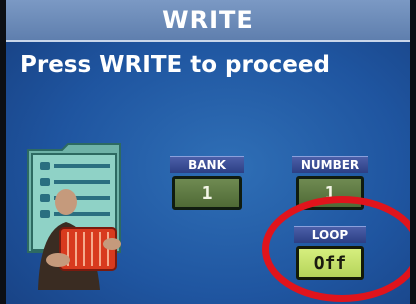 This screenshot has width=416, height=304. What do you see at coordinates (175, 65) in the screenshot?
I see `instruction-text: Press WRITE to proceed` at bounding box center [175, 65].